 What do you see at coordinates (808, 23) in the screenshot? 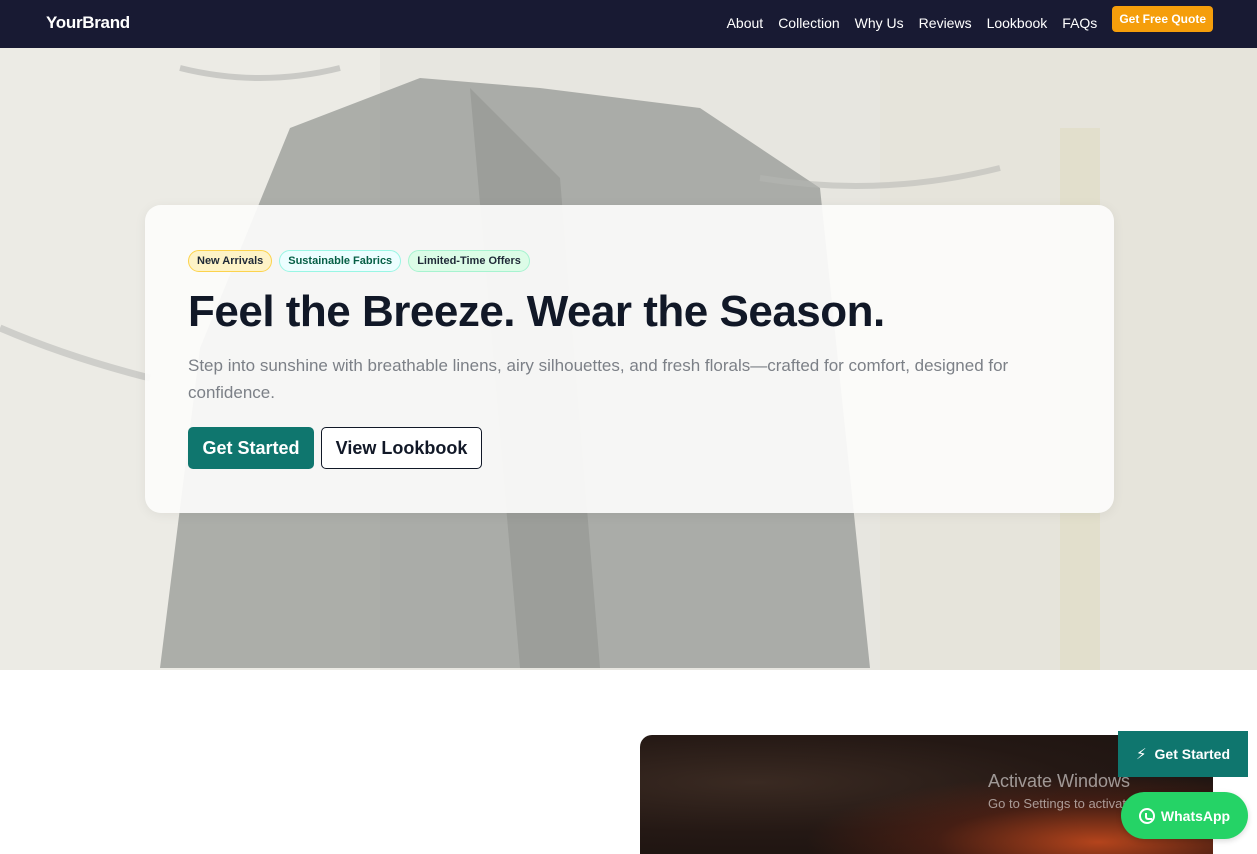
I see `nav-link-collection: Collection` at bounding box center [808, 23].